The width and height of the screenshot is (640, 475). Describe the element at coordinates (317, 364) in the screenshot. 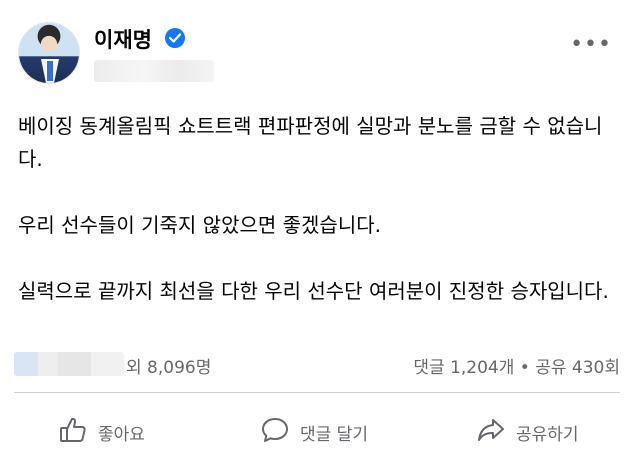

I see `engagement-stats: 외 8,096명 댓글 1,204개 • 공유 430회` at that location.